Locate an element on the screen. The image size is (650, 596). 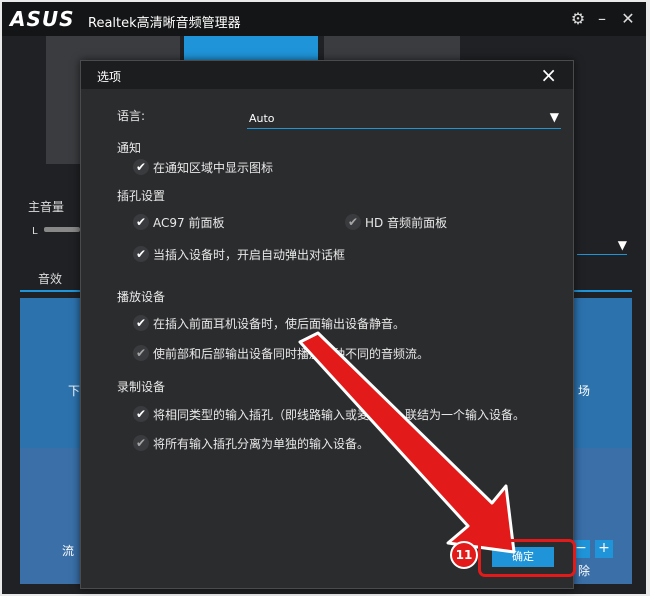
annotation-arrow-icon is located at coordinates (407, 442).